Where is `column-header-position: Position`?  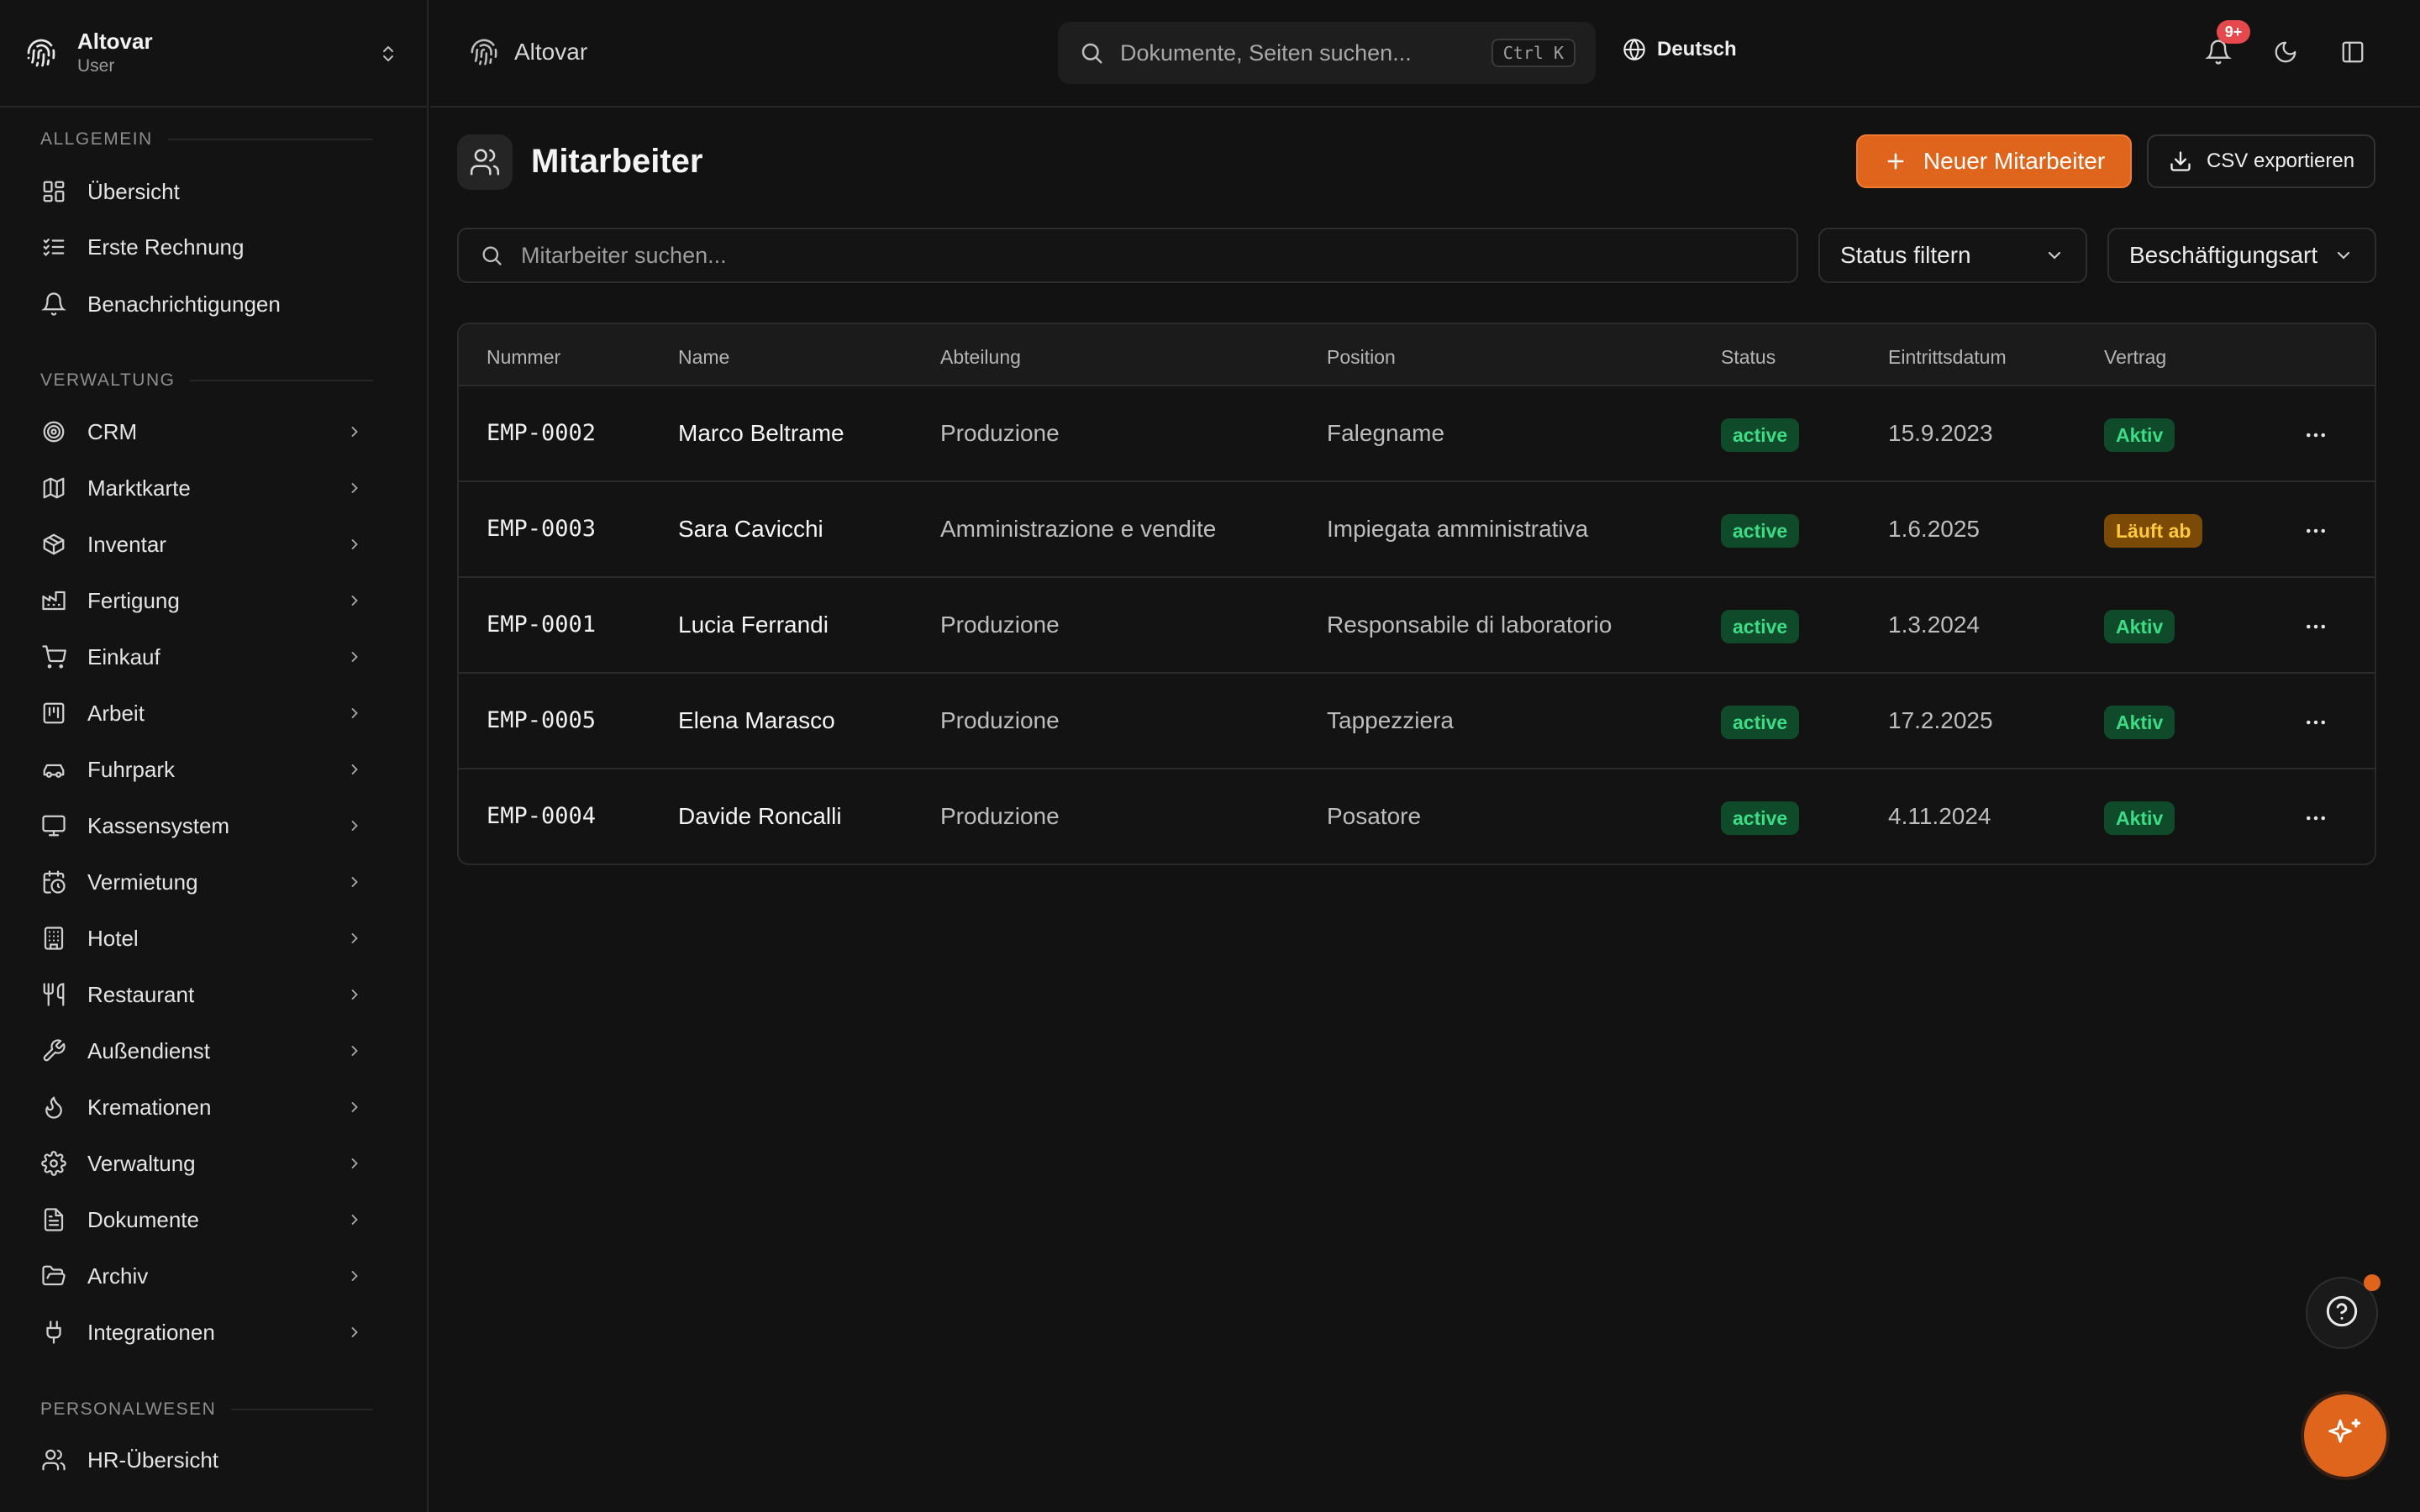 column-header-position: Position is located at coordinates (1361, 357).